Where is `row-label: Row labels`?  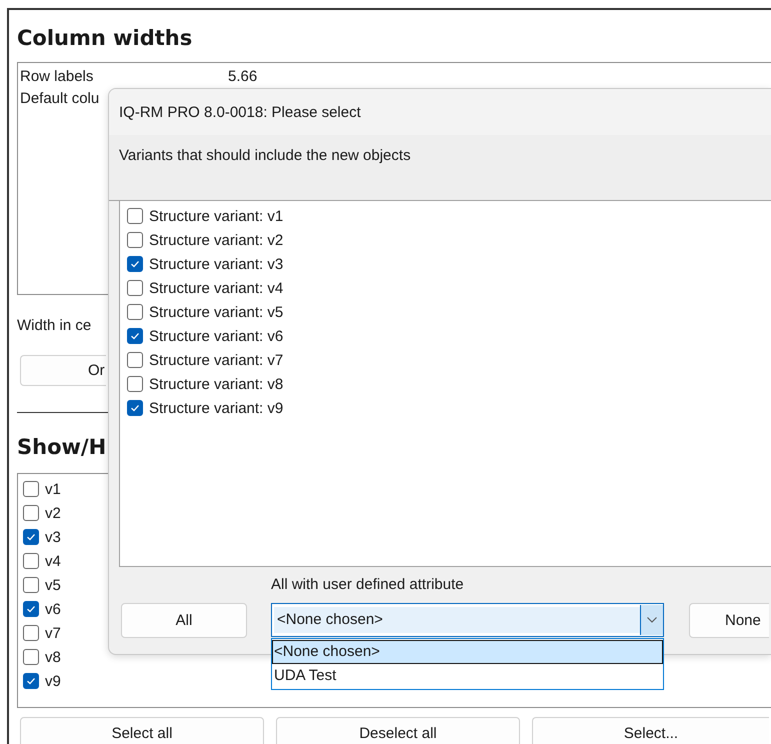 row-label: Row labels is located at coordinates (57, 76).